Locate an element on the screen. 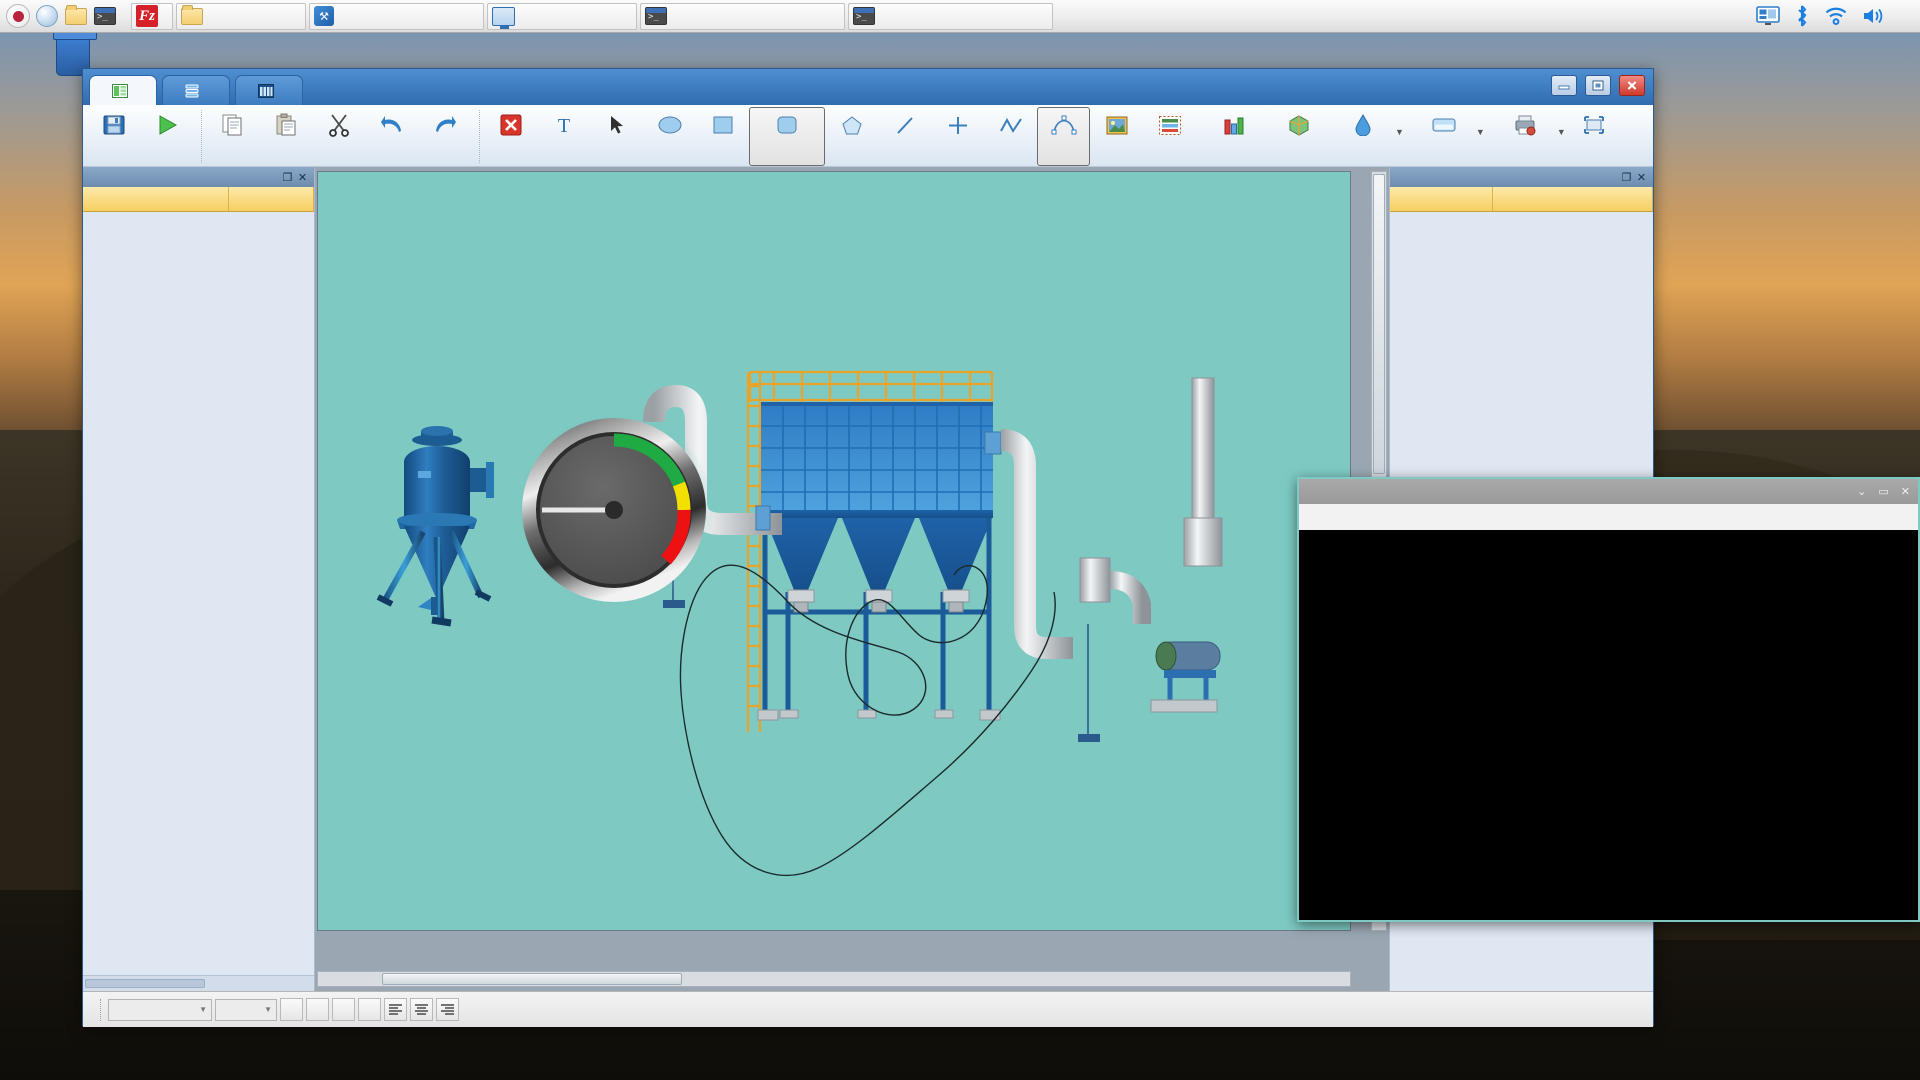 Image resolution: width=1920 pixels, height=1080 pixels. navigation-tree-panel: ❐ ✕ is located at coordinates (199, 579).